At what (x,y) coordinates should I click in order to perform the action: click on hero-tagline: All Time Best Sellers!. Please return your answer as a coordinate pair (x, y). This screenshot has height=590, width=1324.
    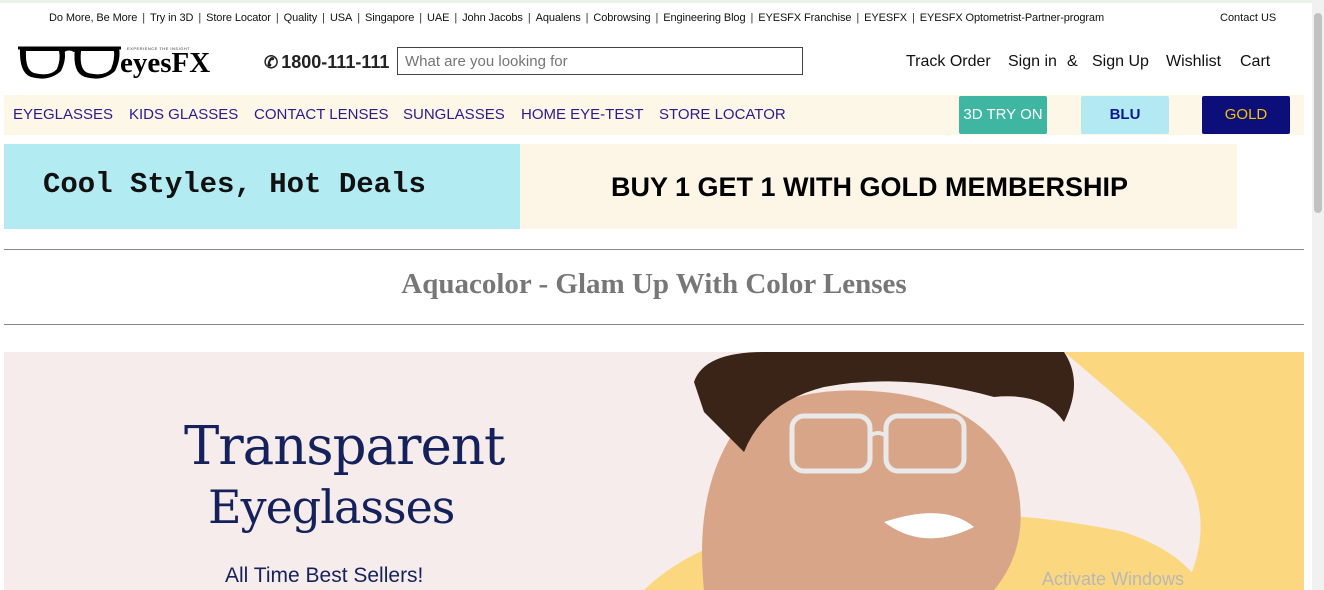
    Looking at the image, I should click on (324, 575).